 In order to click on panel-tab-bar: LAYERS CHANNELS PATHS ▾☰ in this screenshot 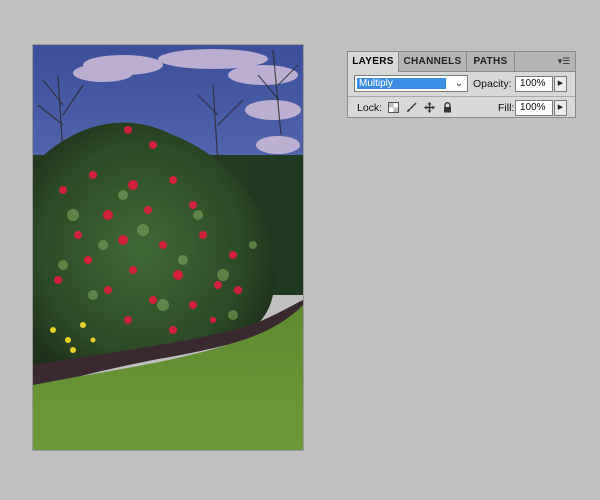, I will do `click(461, 62)`.